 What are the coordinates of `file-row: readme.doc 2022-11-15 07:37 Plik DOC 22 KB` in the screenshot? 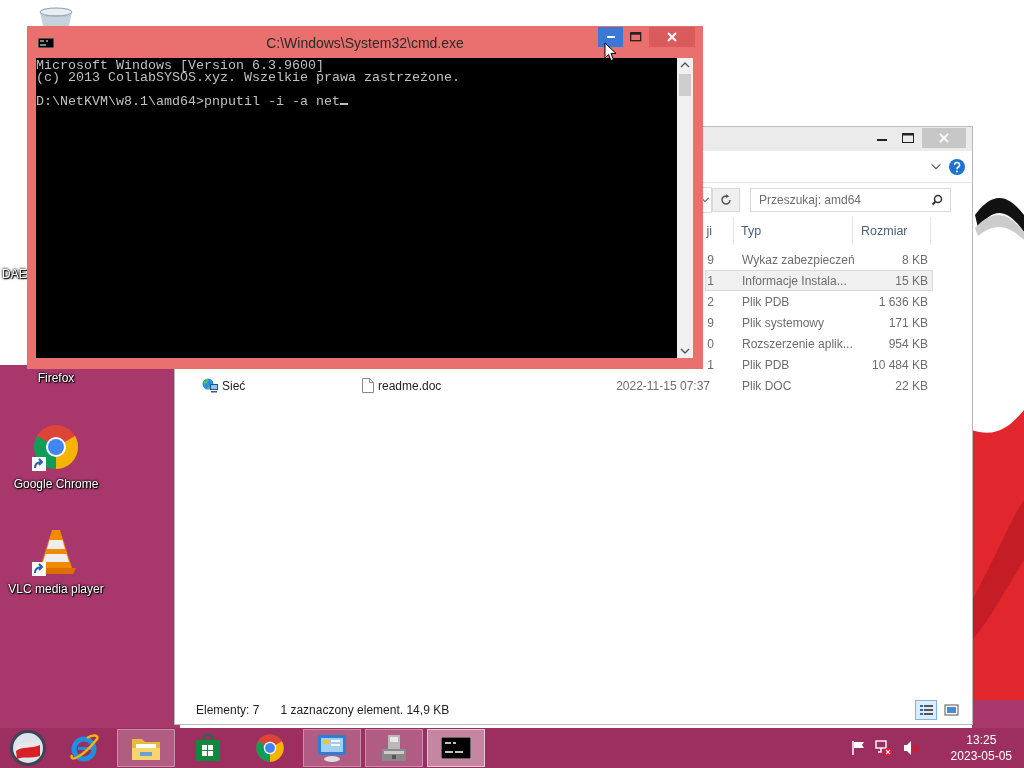 It's located at (642, 385).